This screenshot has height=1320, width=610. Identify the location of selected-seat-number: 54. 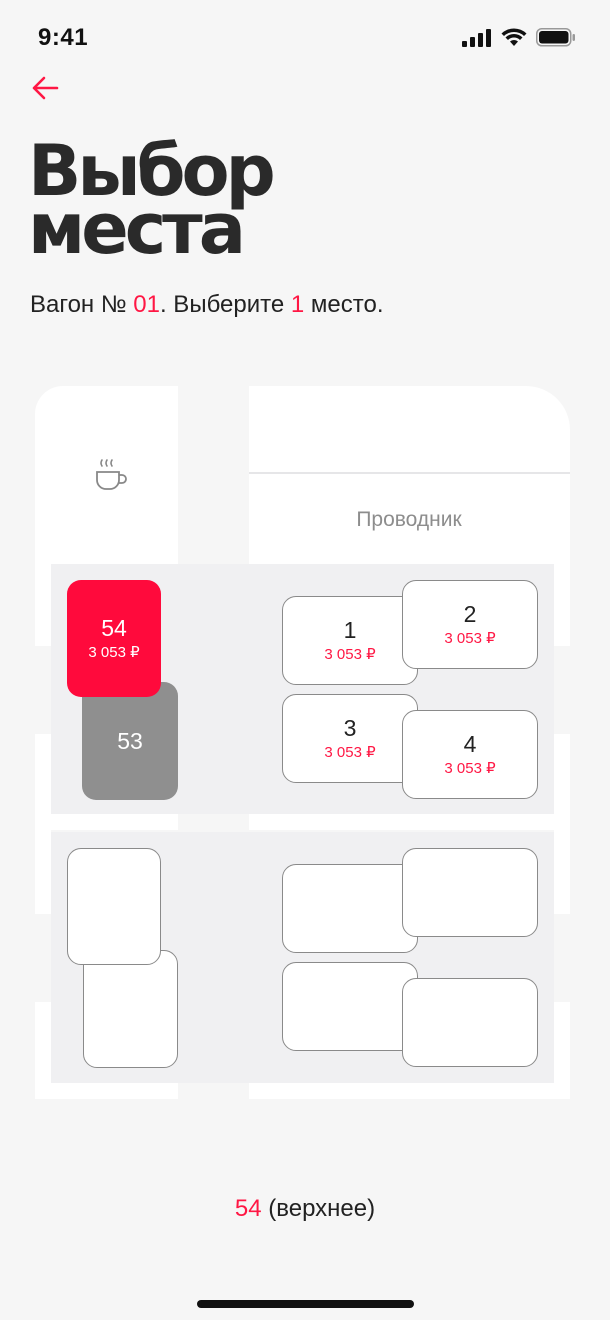
(248, 1208).